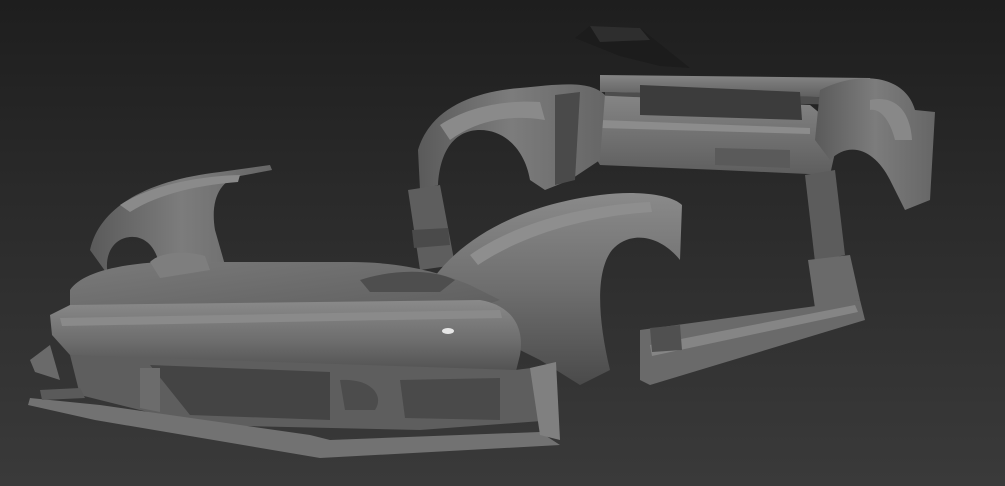 This screenshot has width=1005, height=486. What do you see at coordinates (511, 137) in the screenshot?
I see `rear-left-fender` at bounding box center [511, 137].